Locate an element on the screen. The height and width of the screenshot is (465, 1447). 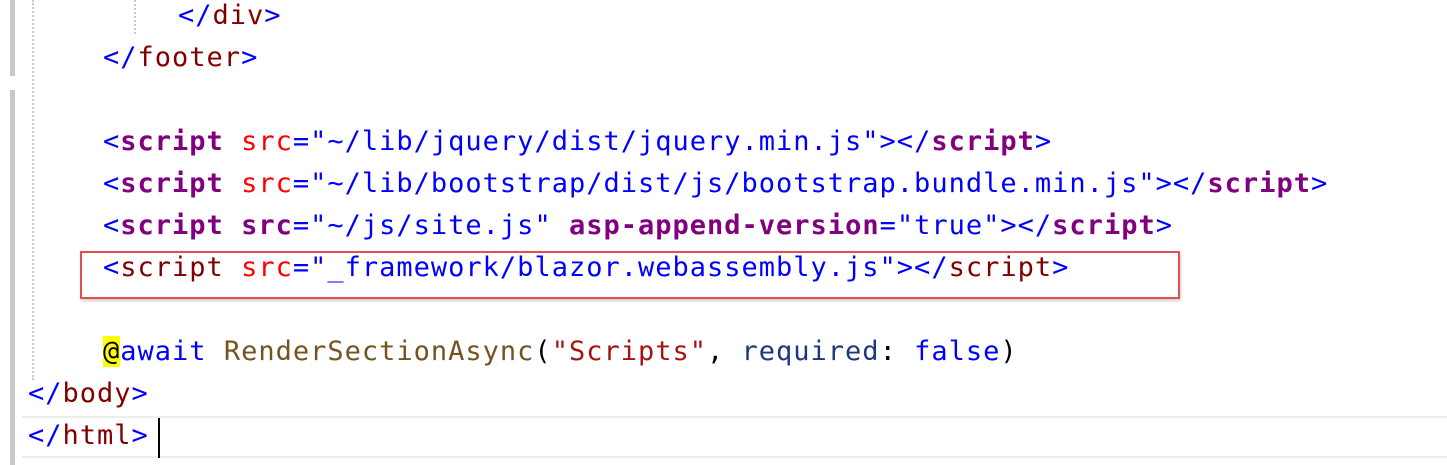
code-token: , is located at coordinates (724, 351).